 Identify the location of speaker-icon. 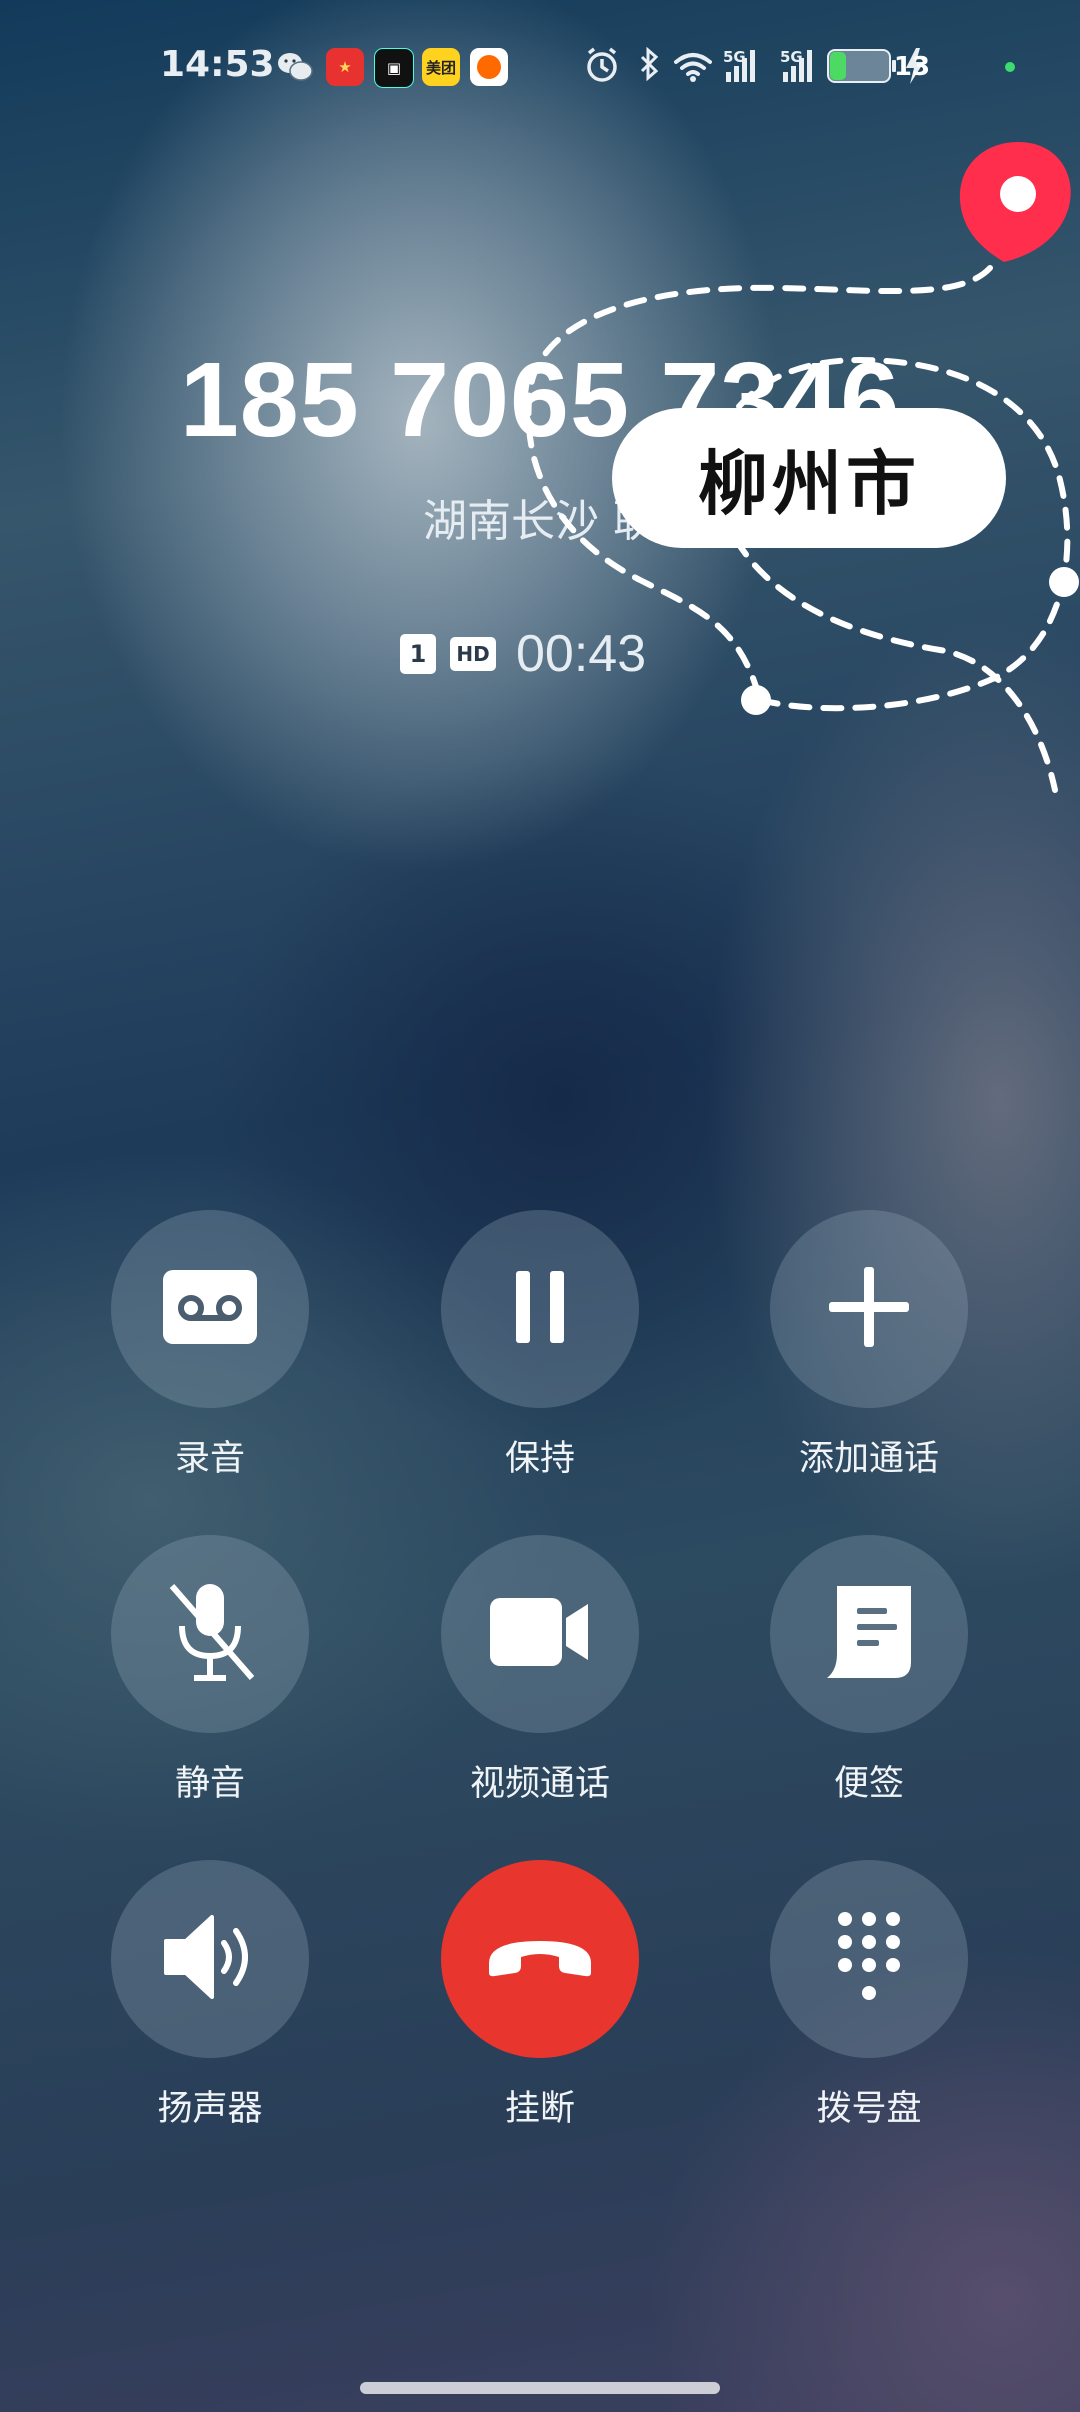
(210, 1959).